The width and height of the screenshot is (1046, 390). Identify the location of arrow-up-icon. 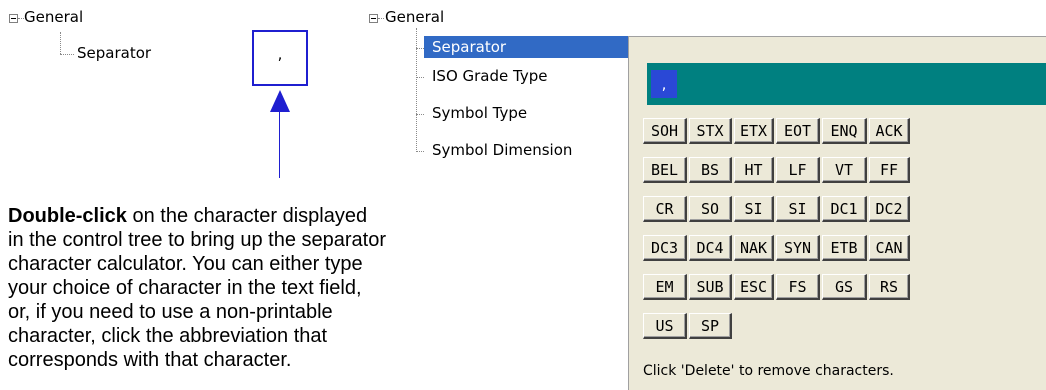
(280, 101).